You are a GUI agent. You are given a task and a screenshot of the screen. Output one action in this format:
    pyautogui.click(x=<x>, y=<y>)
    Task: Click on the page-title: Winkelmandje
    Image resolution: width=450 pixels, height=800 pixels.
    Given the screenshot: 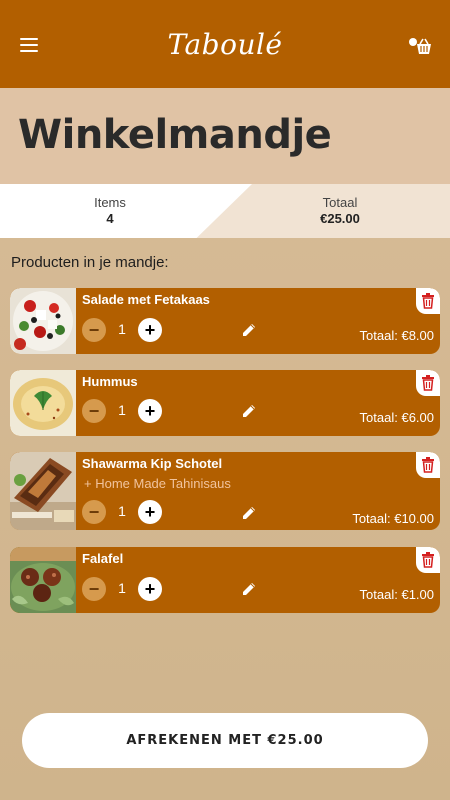 What is the action you would take?
    pyautogui.click(x=175, y=135)
    